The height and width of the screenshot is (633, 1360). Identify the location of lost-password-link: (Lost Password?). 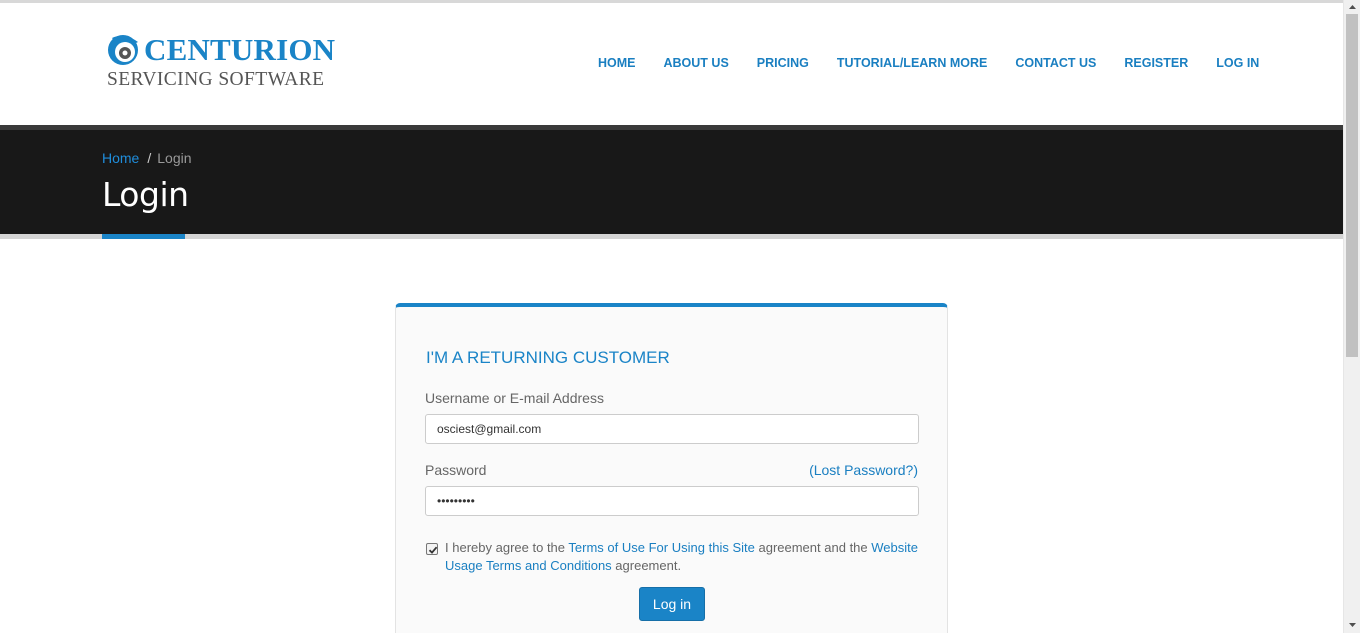
(863, 470).